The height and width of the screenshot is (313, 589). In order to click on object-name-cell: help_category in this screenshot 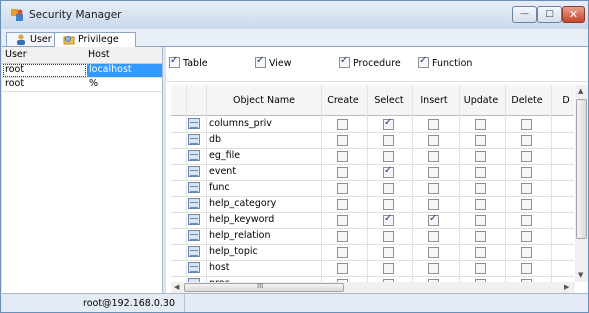, I will do `click(242, 203)`.